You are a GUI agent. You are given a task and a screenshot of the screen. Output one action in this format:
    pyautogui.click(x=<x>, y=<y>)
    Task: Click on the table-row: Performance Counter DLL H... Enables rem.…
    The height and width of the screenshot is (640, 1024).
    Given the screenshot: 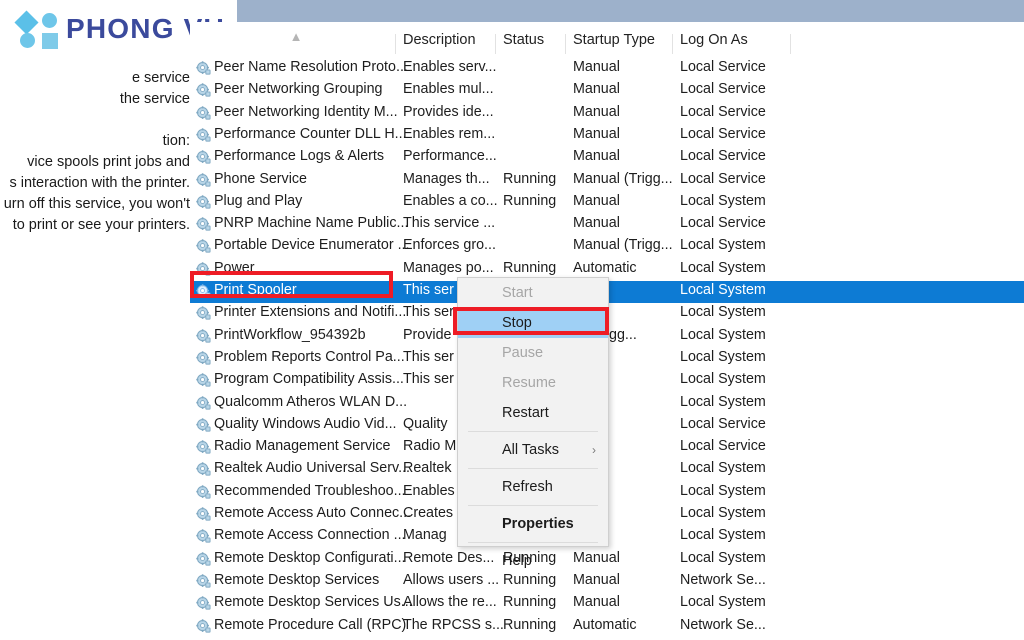 What is the action you would take?
    pyautogui.click(x=607, y=136)
    